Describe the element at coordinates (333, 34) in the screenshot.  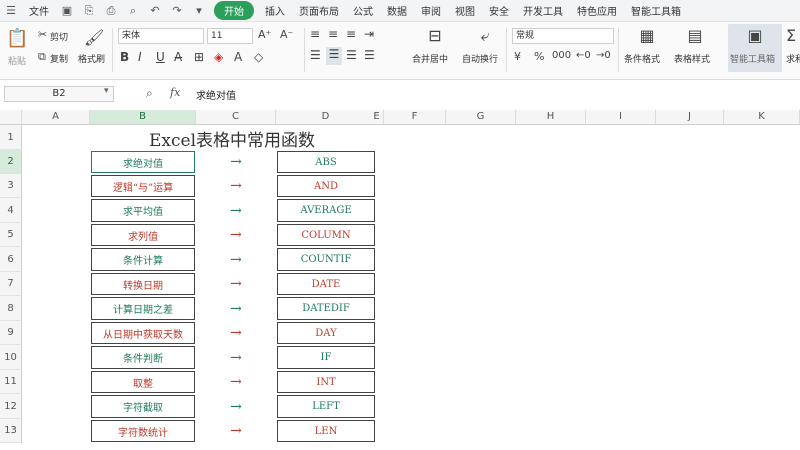
I see `align-middle-icon: ≡` at that location.